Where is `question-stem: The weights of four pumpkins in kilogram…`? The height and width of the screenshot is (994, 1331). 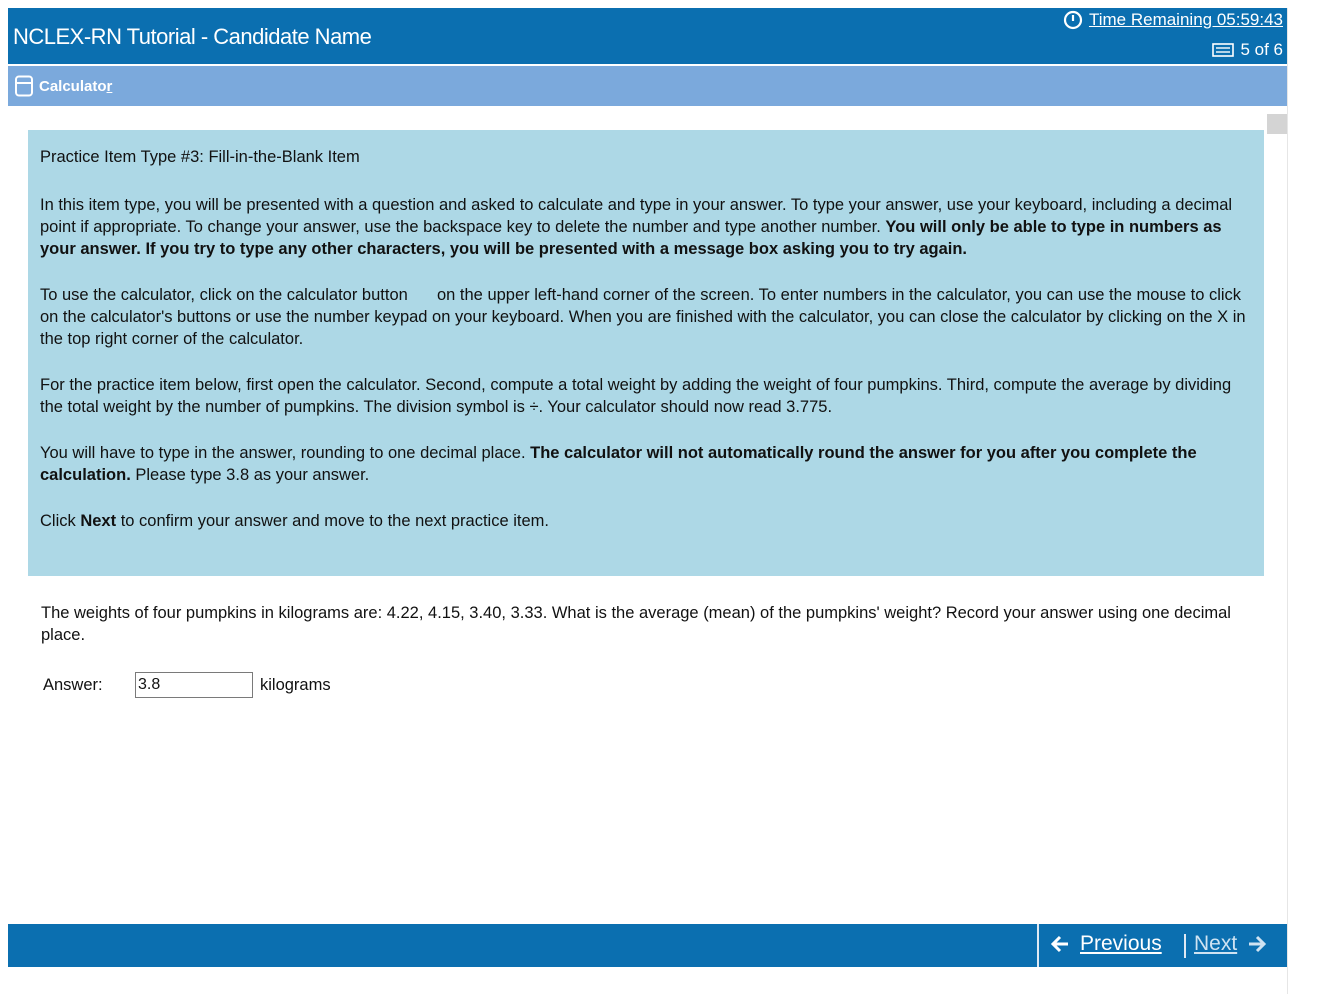
question-stem: The weights of four pumpkins in kilogram… is located at coordinates (636, 624).